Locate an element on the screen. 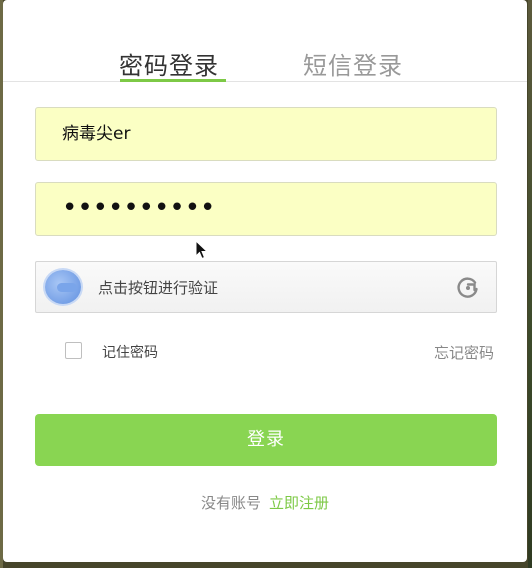 The image size is (532, 568). captcha-label: 点击按钮进行验证 is located at coordinates (158, 288).